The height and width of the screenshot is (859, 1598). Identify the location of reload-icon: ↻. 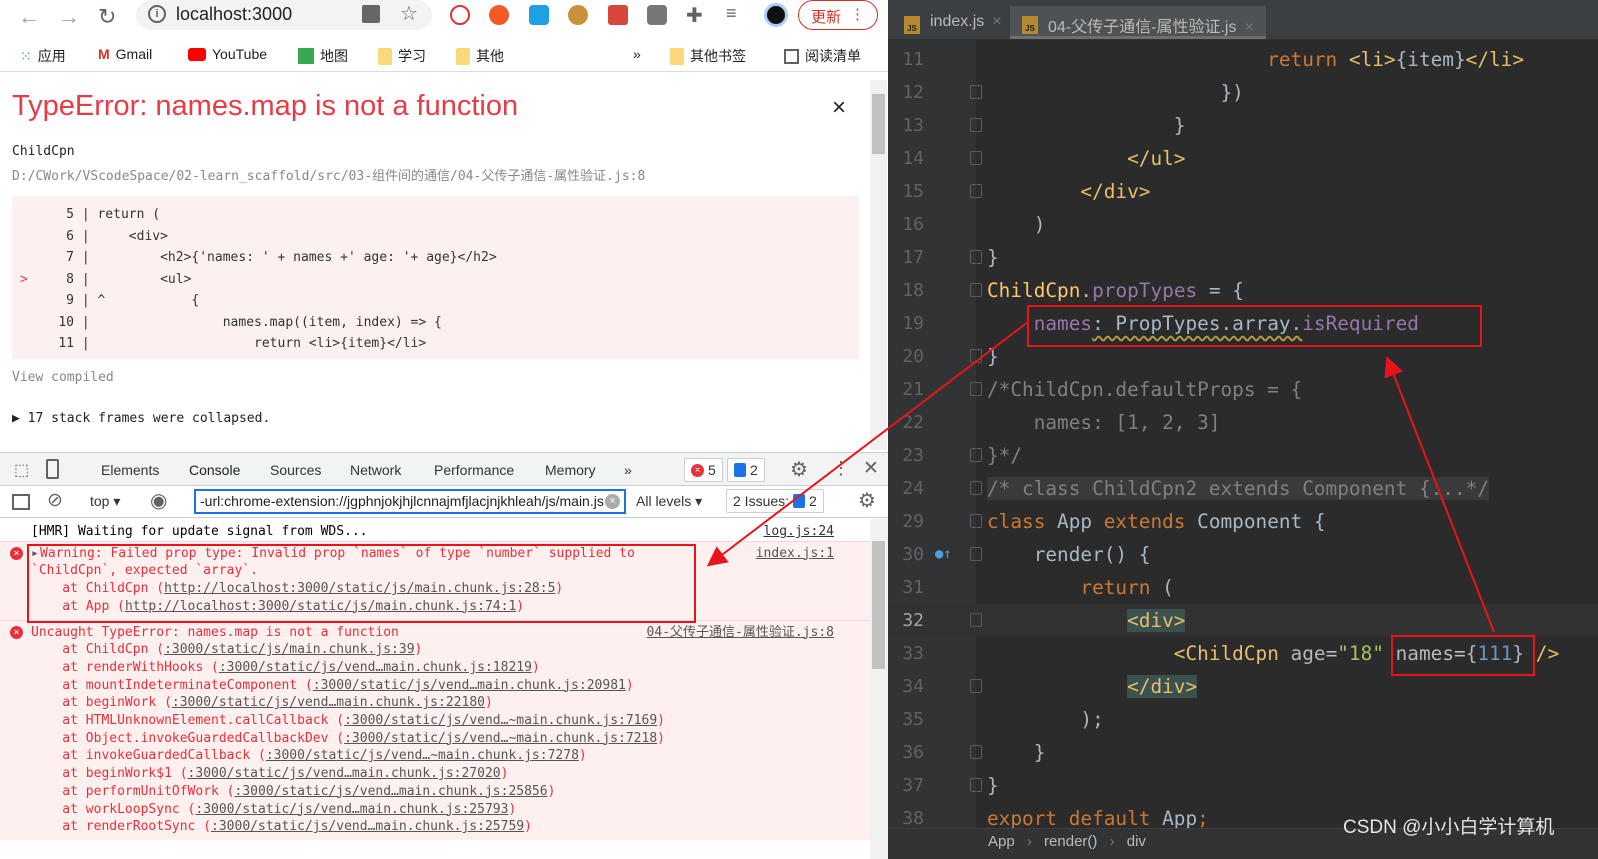
(107, 17).